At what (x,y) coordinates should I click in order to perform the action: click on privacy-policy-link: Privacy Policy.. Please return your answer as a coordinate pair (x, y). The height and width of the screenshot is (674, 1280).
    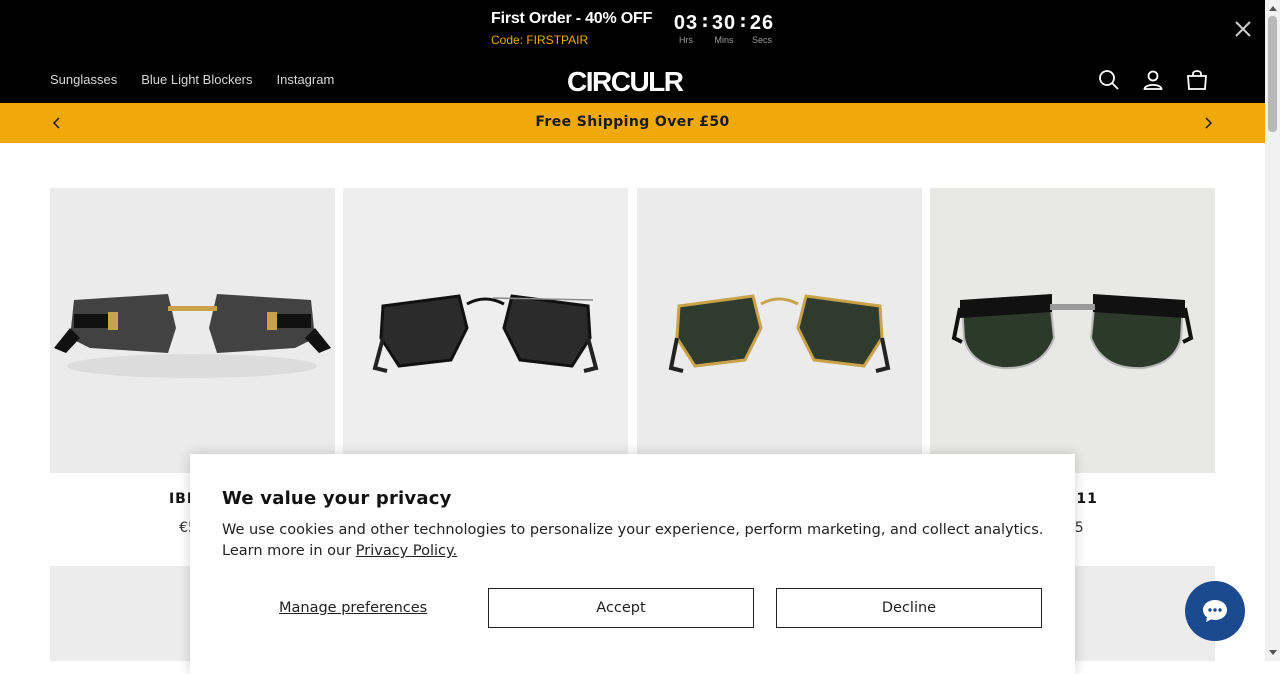
    Looking at the image, I should click on (406, 551).